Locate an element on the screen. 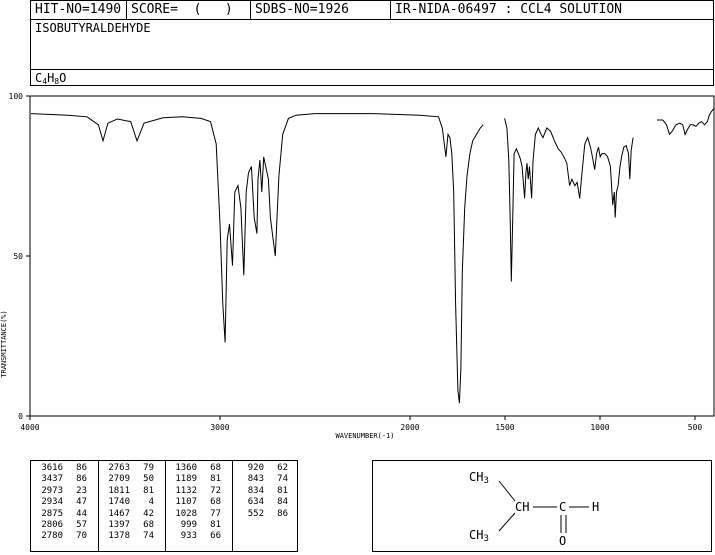 This screenshot has width=715, height=555. structure-diagram: CH3 CH C H O CH3 is located at coordinates (534, 509).